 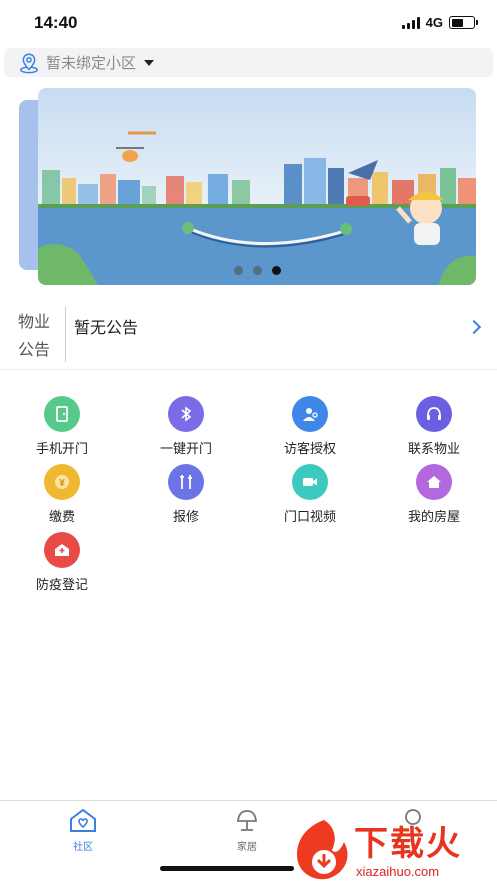 What do you see at coordinates (185, 517) in the screenshot?
I see `service-label: 报修` at bounding box center [185, 517].